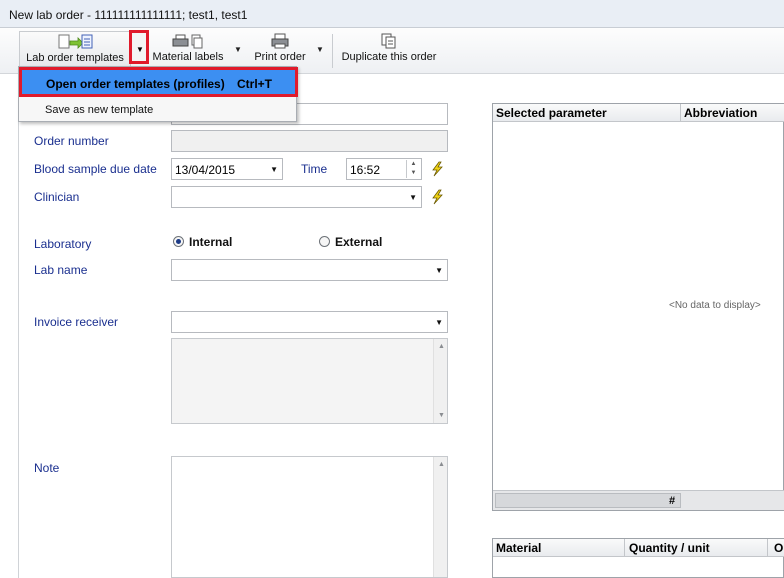 The width and height of the screenshot is (784, 578). What do you see at coordinates (441, 415) in the screenshot?
I see `scroll-down-icon: ▼` at bounding box center [441, 415].